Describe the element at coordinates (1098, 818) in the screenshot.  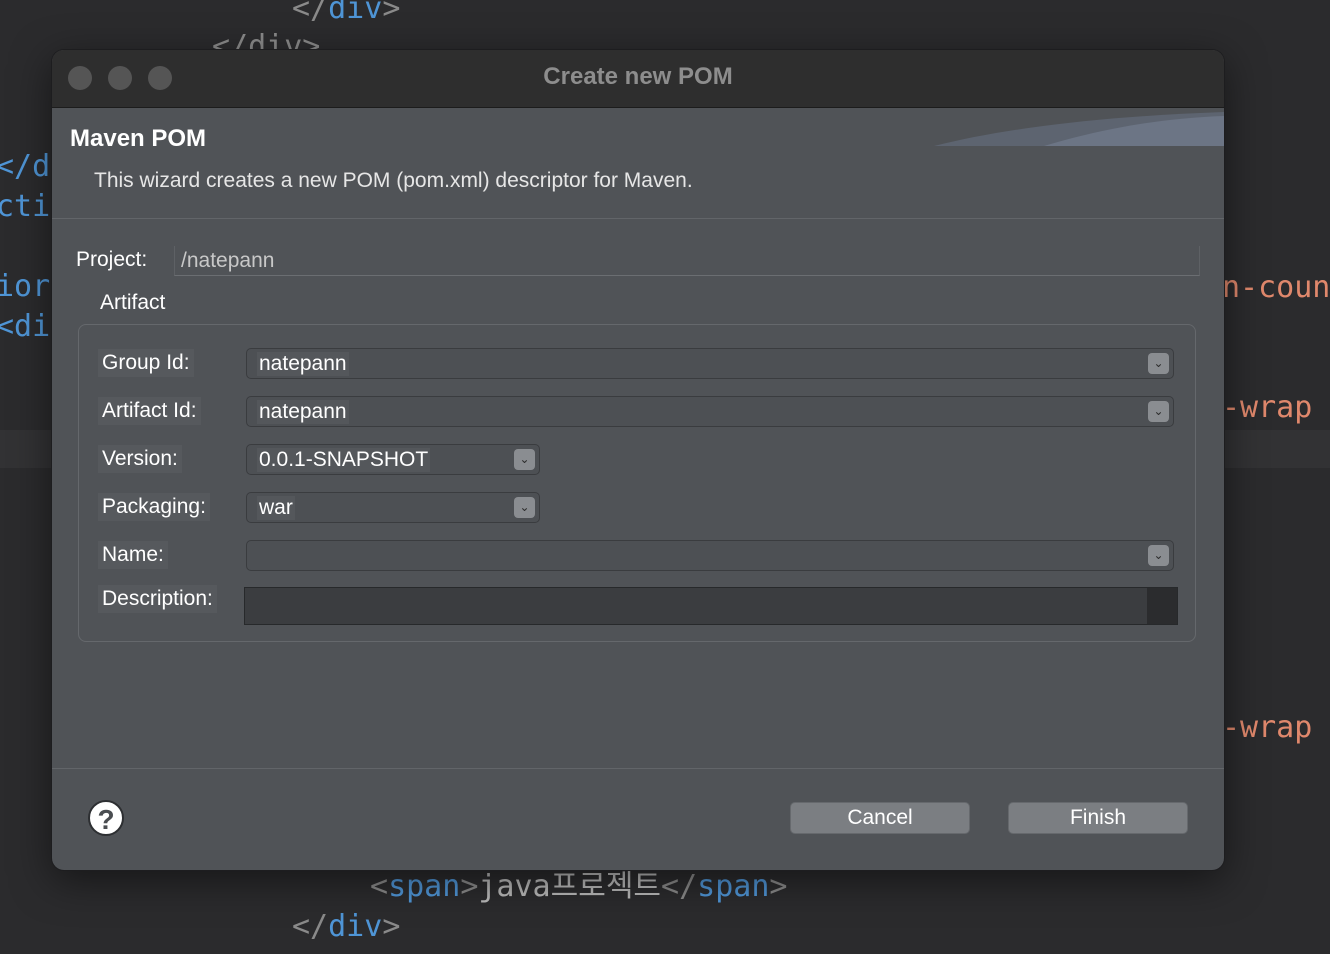
I see `finish-button: Finish` at that location.